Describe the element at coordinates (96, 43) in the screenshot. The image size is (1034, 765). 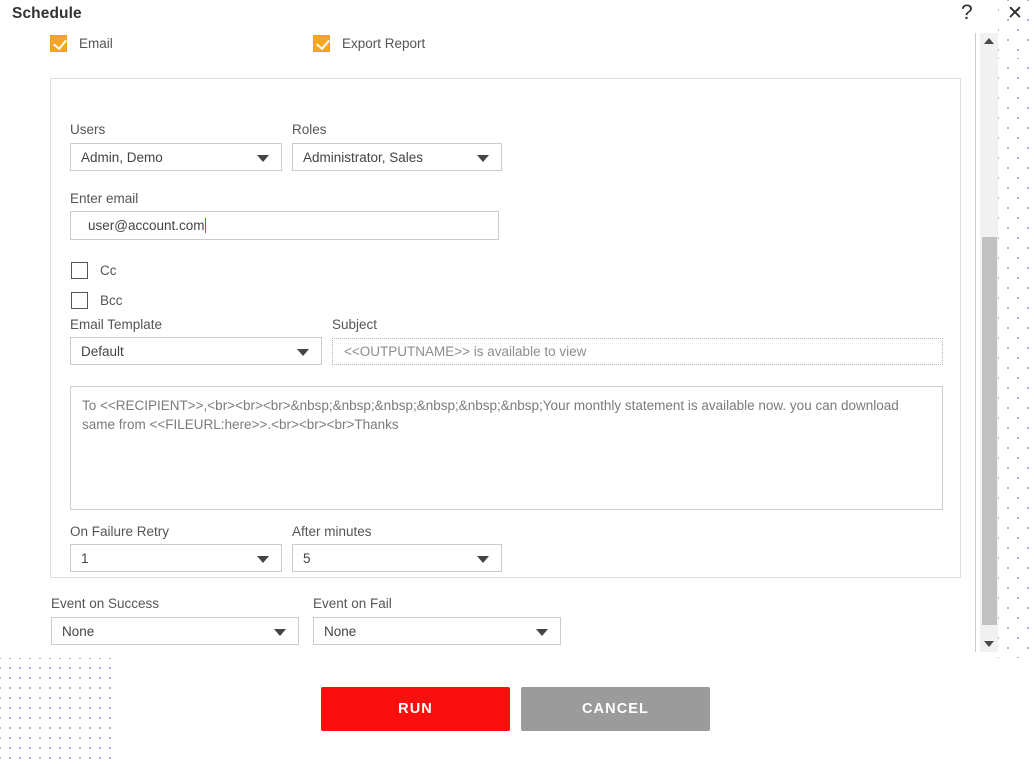
I see `checkbox-email-label: Email` at that location.